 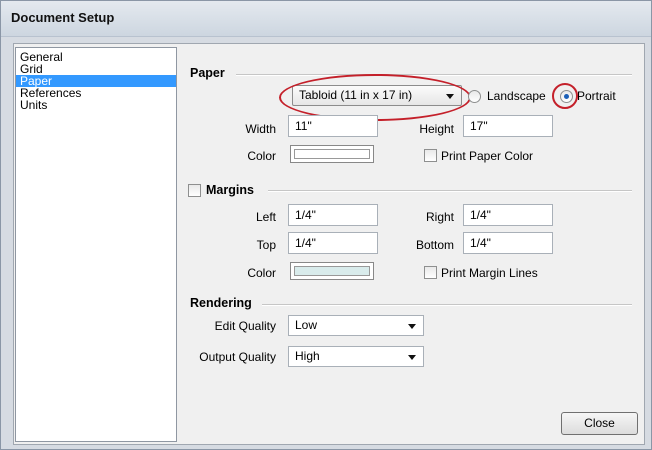 I want to click on category-item-units: Units, so click(x=96, y=105).